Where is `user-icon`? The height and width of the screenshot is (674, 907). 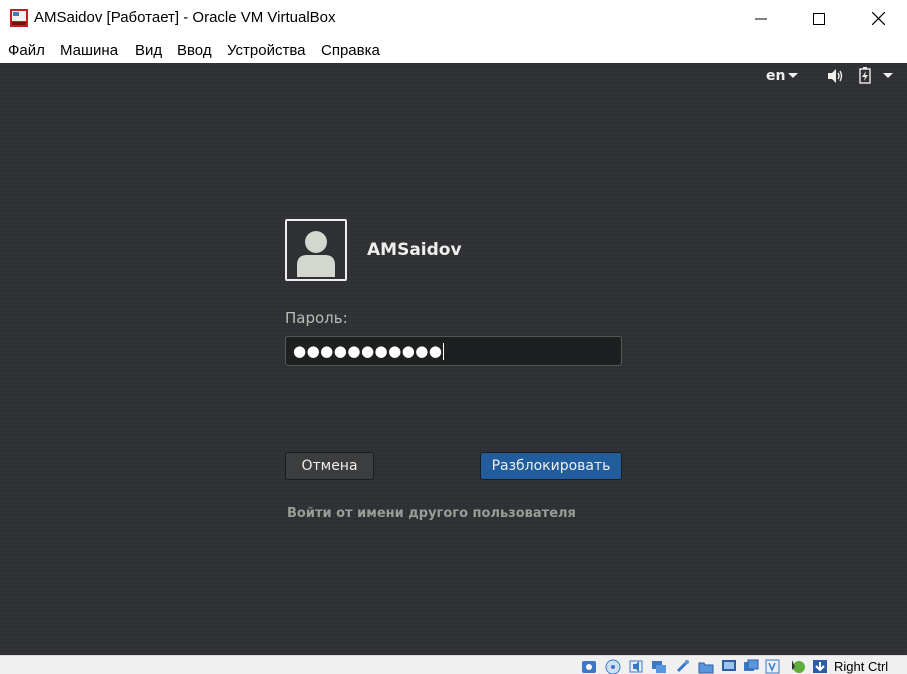
user-icon is located at coordinates (316, 254).